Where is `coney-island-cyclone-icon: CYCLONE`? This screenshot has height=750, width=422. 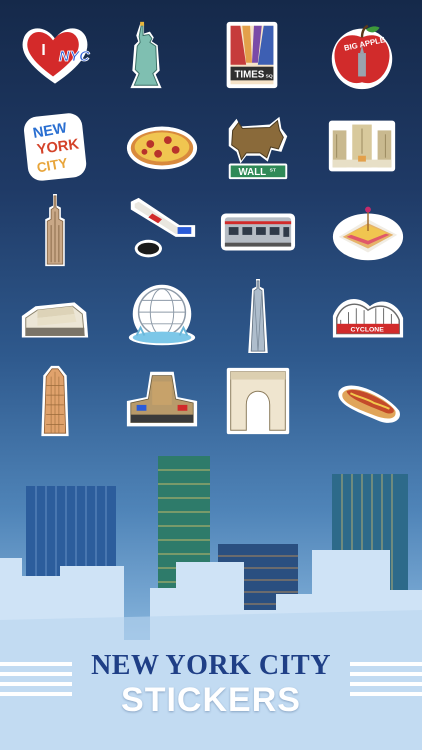 coney-island-cyclone-icon: CYCLONE is located at coordinates (368, 318).